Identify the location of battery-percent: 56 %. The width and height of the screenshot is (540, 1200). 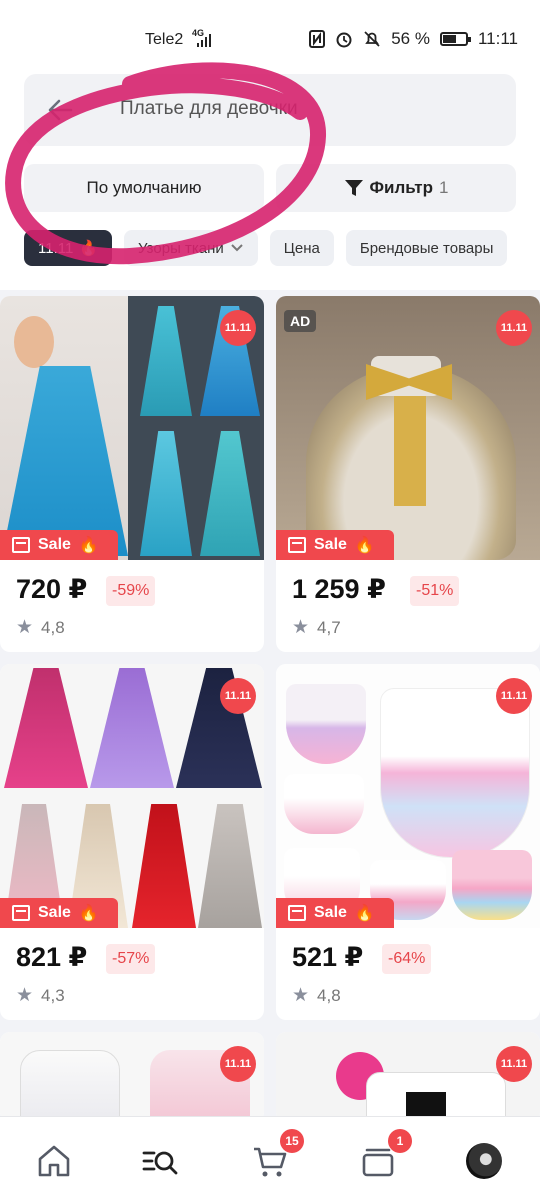
(410, 38).